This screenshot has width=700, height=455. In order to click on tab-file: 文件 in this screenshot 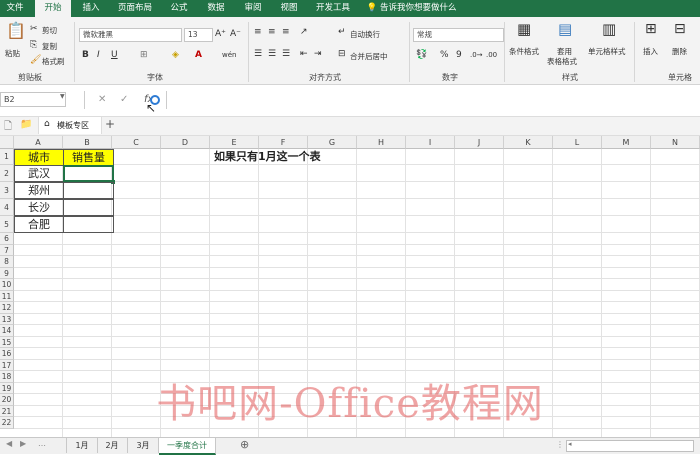, I will do `click(15, 8)`.